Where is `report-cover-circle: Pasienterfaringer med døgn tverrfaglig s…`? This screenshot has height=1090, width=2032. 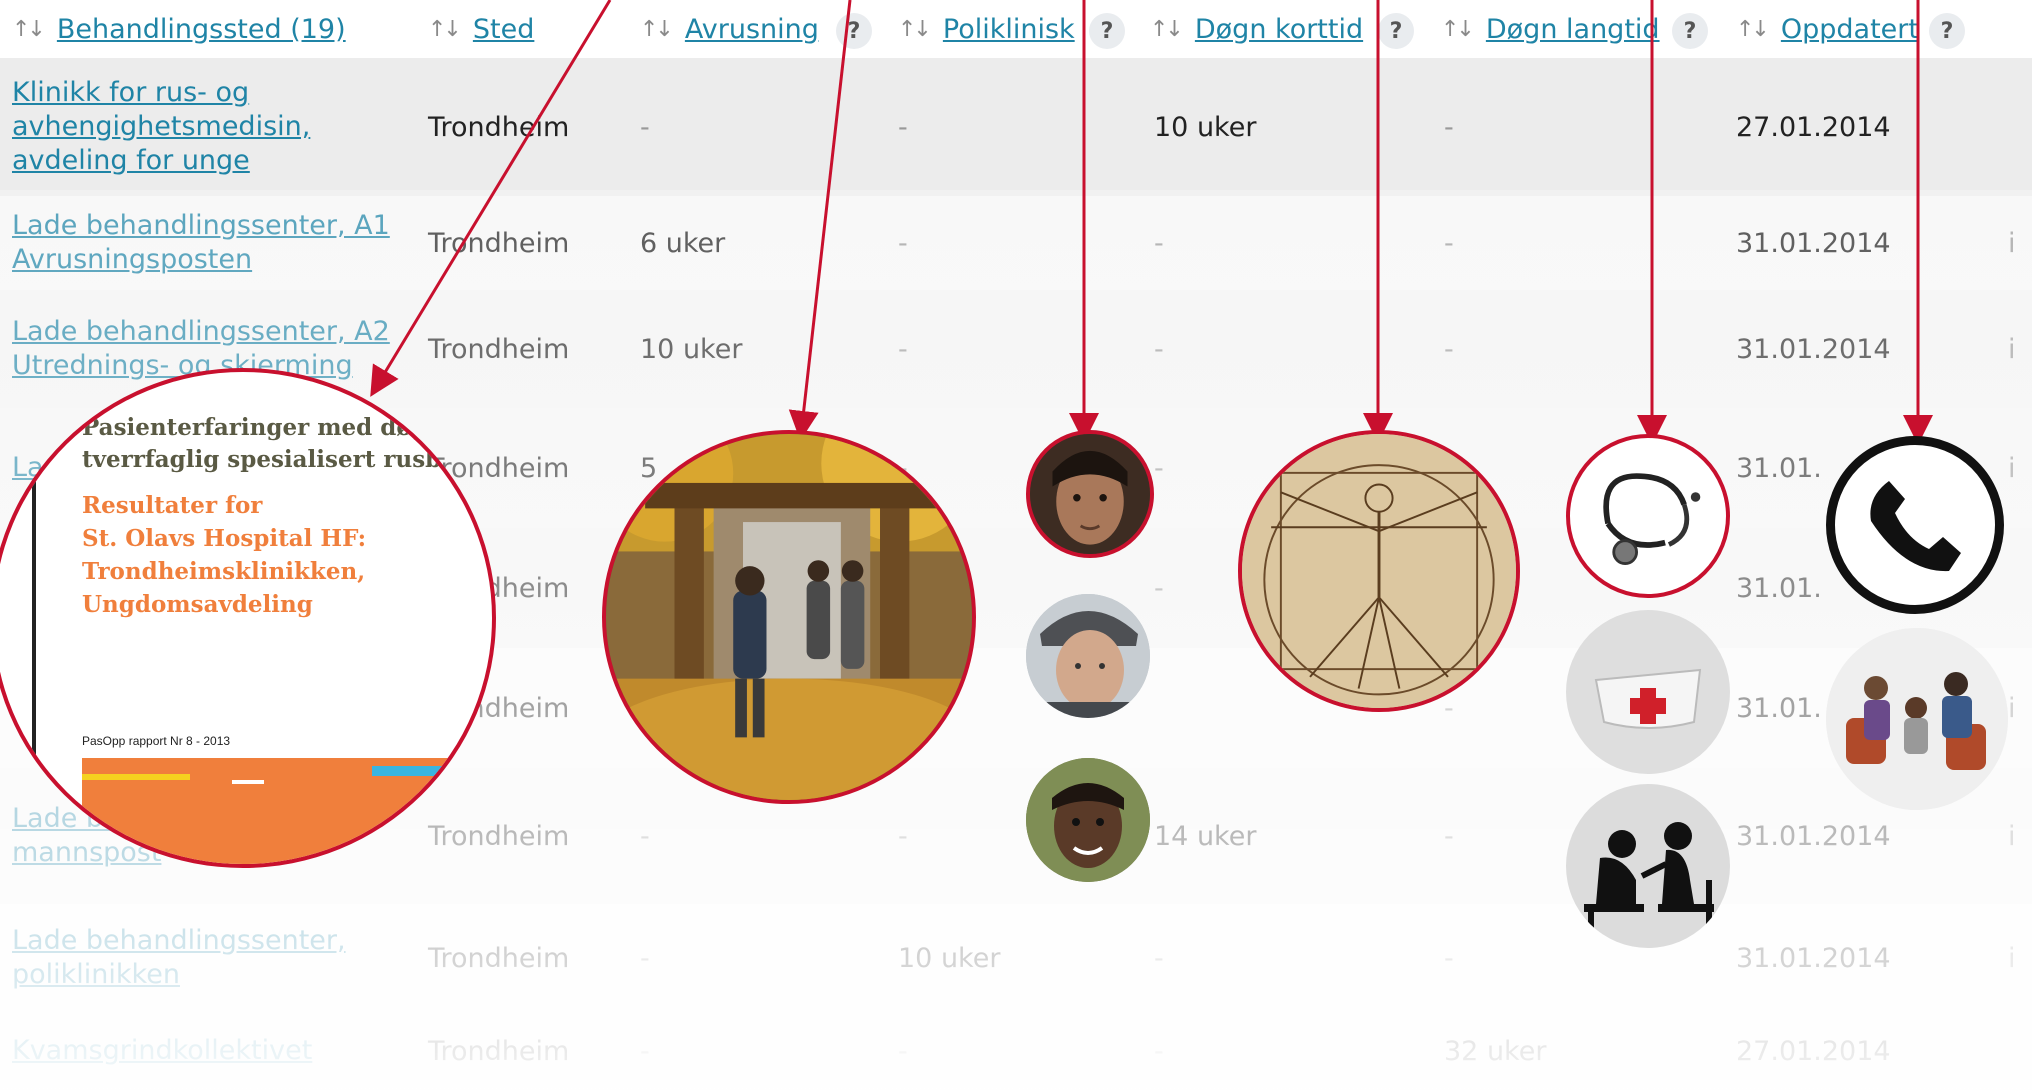 report-cover-circle: Pasienterfaringer med døgn tverrfaglig s… is located at coordinates (248, 618).